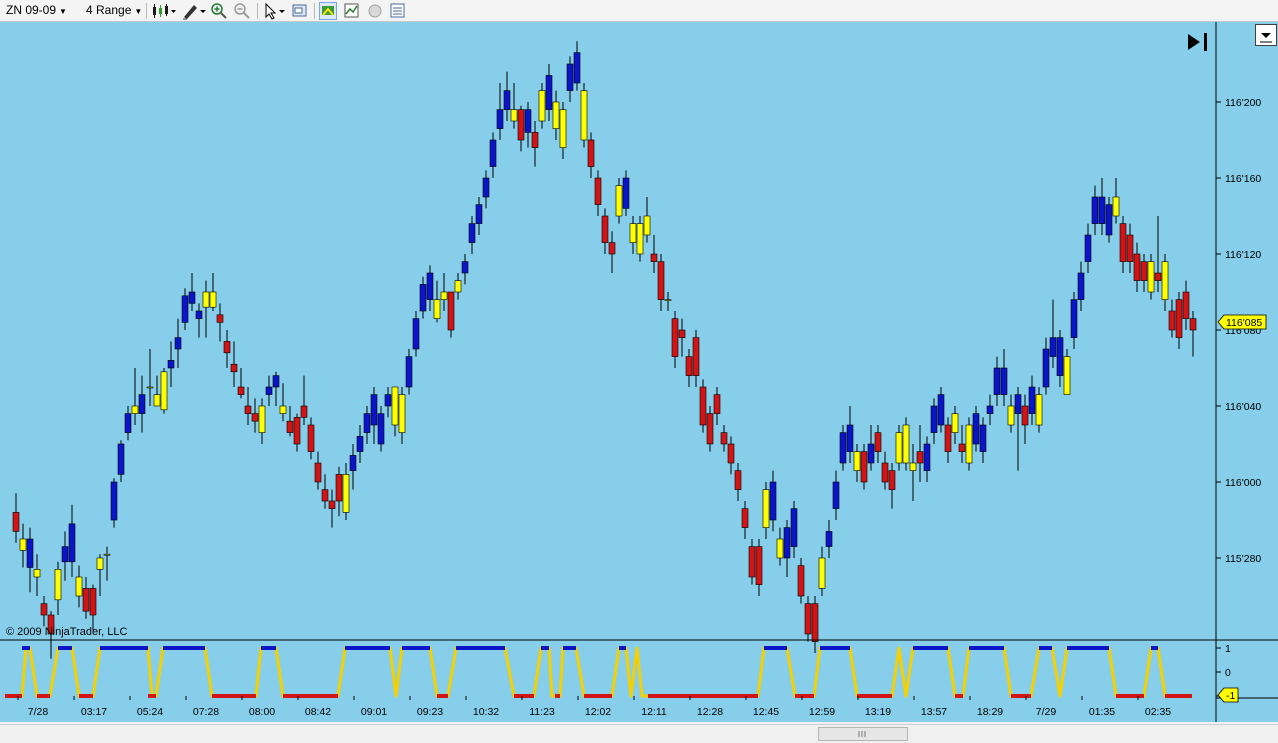 The image size is (1278, 743). What do you see at coordinates (1243, 179) in the screenshot?
I see `price-tick-label: 116'160` at bounding box center [1243, 179].